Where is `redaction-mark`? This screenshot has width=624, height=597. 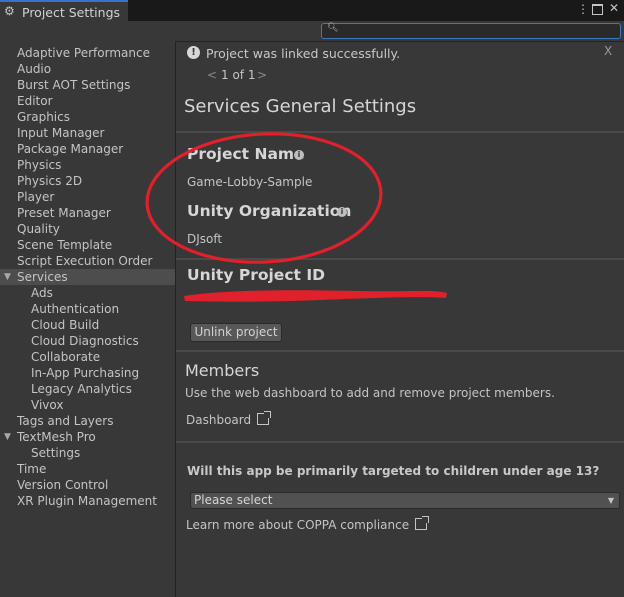 redaction-mark is located at coordinates (315, 296).